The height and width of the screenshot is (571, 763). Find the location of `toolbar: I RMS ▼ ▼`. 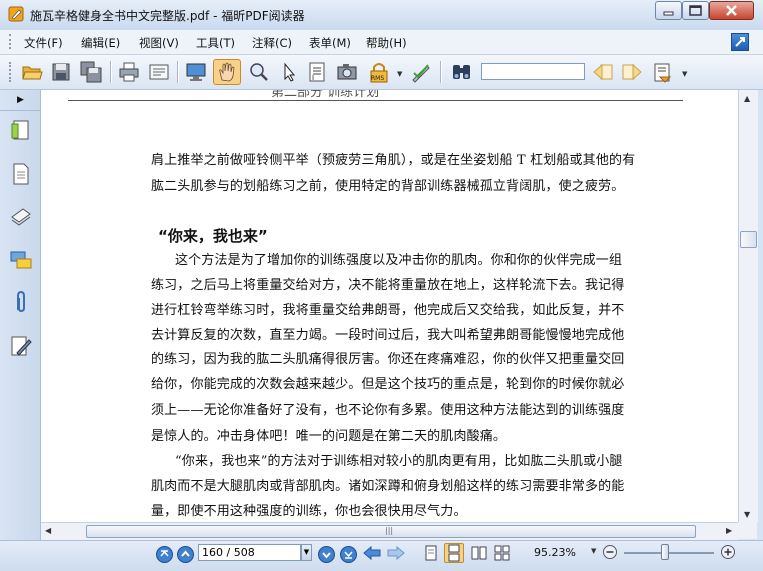

toolbar: I RMS ▼ ▼ is located at coordinates (381, 72).